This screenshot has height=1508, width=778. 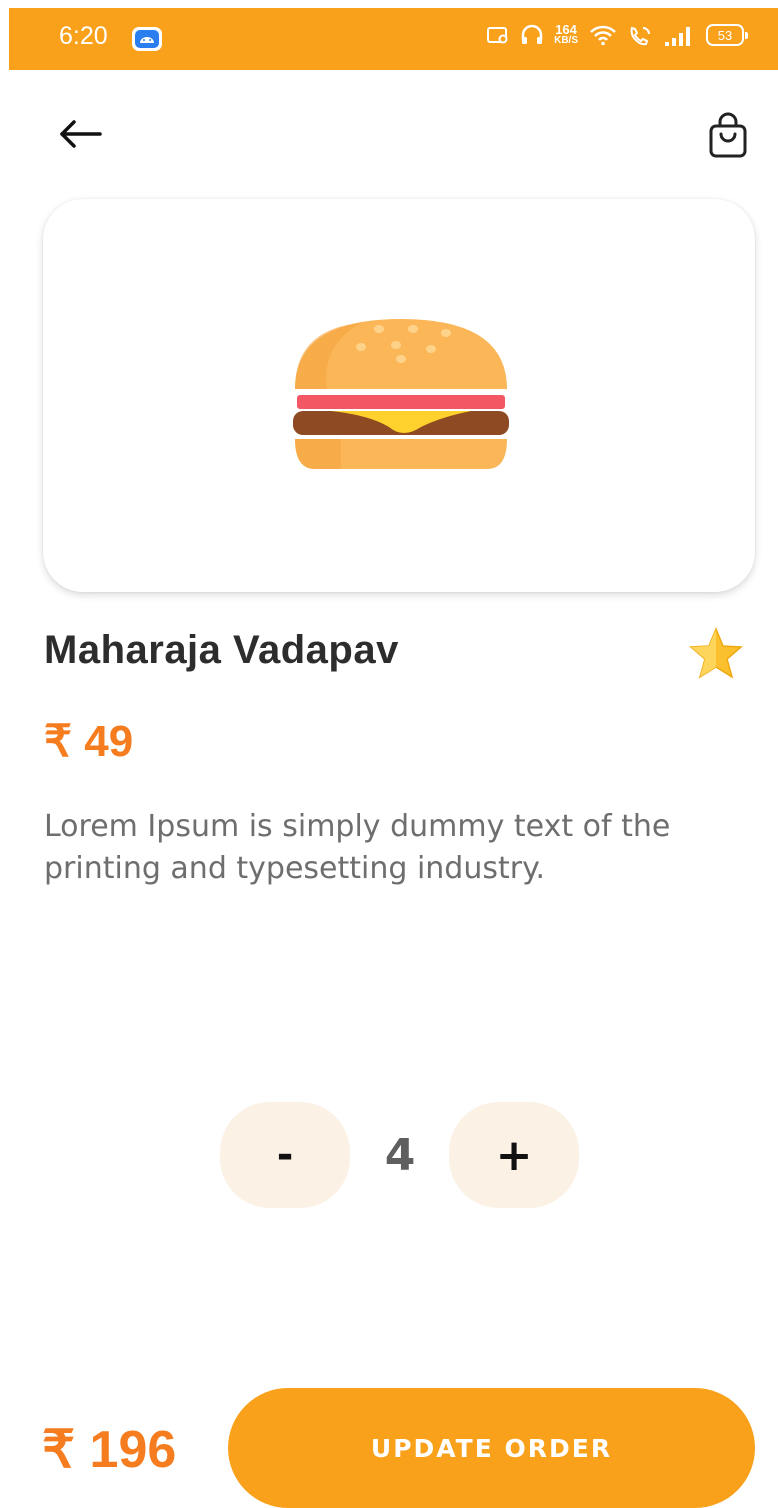 What do you see at coordinates (497, 35) in the screenshot?
I see `screen-record-icon` at bounding box center [497, 35].